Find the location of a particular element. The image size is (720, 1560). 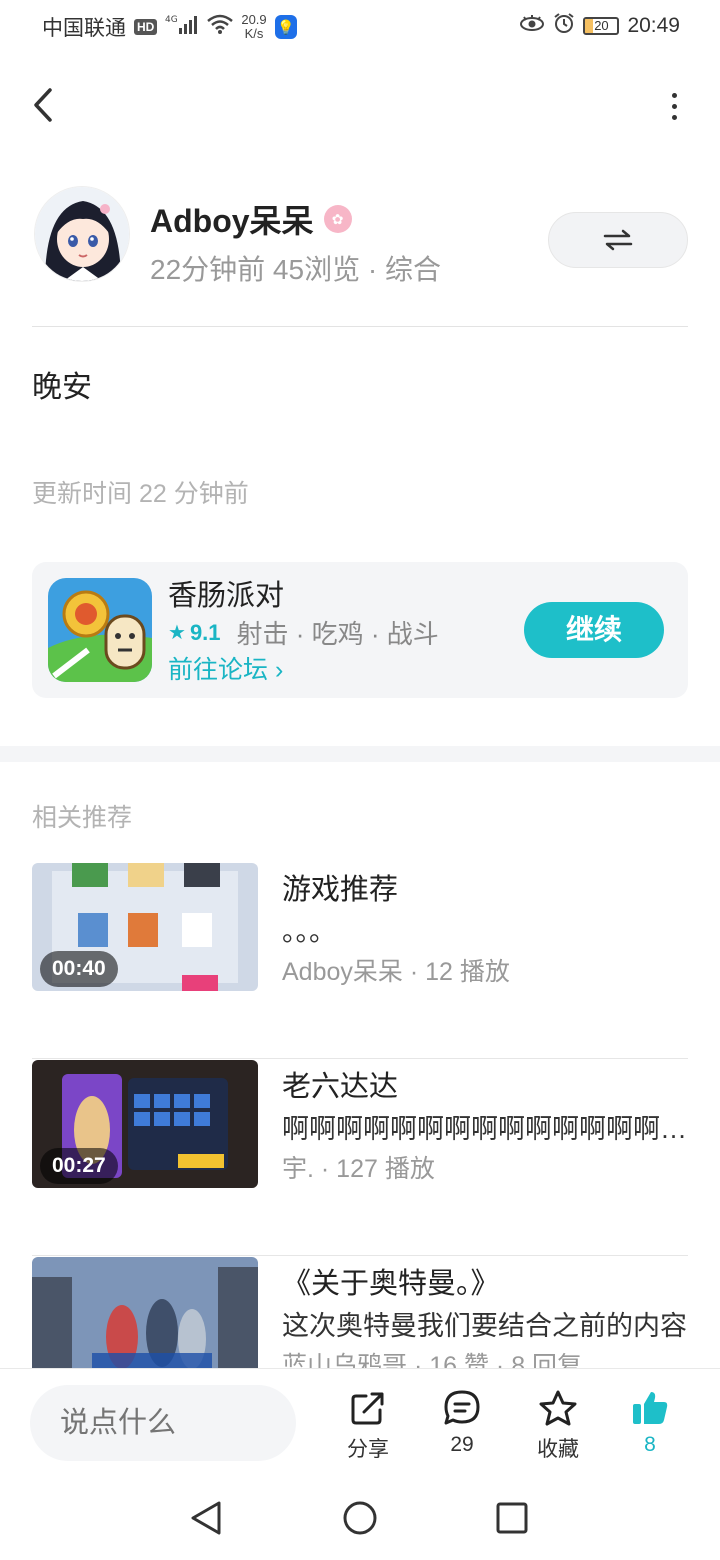

forum-link-label: 前往论坛 is located at coordinates (218, 670).